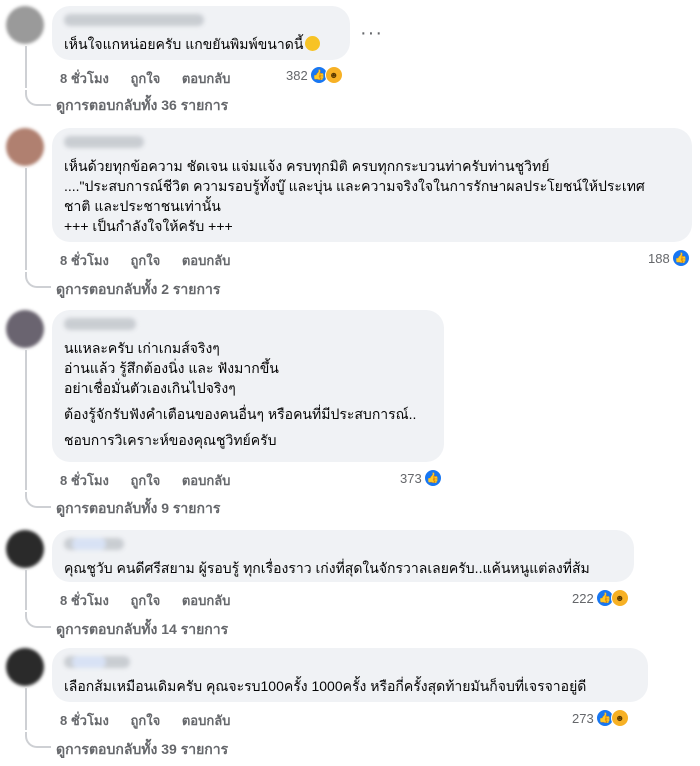 This screenshot has height=766, width=700. What do you see at coordinates (411, 478) in the screenshot?
I see `reaction-count: 373` at bounding box center [411, 478].